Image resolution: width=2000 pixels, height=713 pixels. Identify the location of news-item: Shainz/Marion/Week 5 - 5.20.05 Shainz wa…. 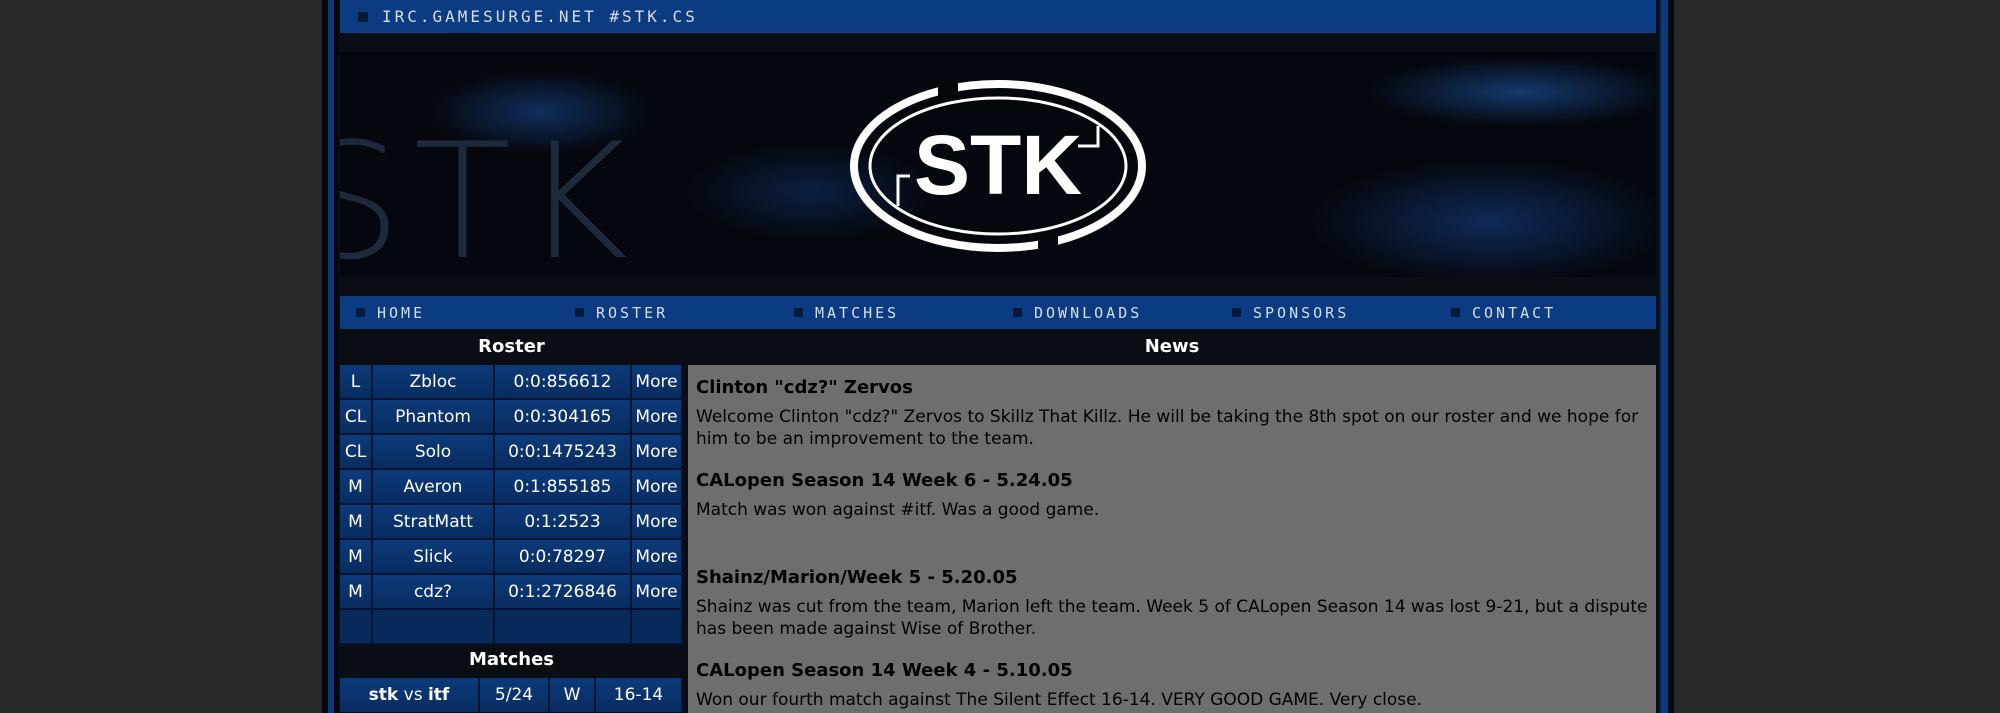
(1172, 603).